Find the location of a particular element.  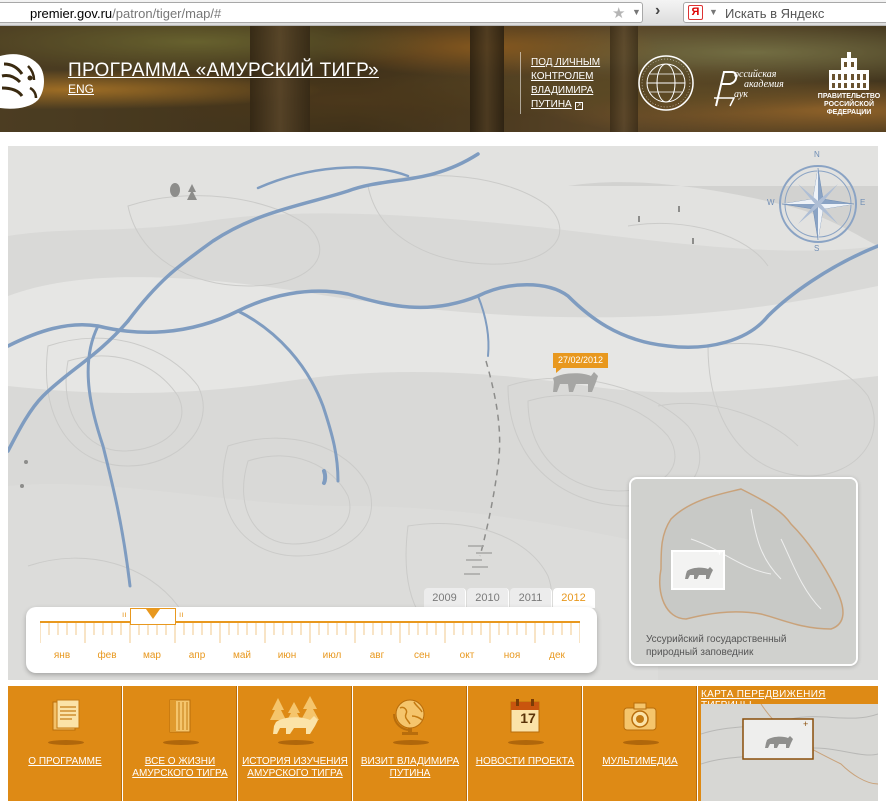

month-label: июл is located at coordinates (332, 655).